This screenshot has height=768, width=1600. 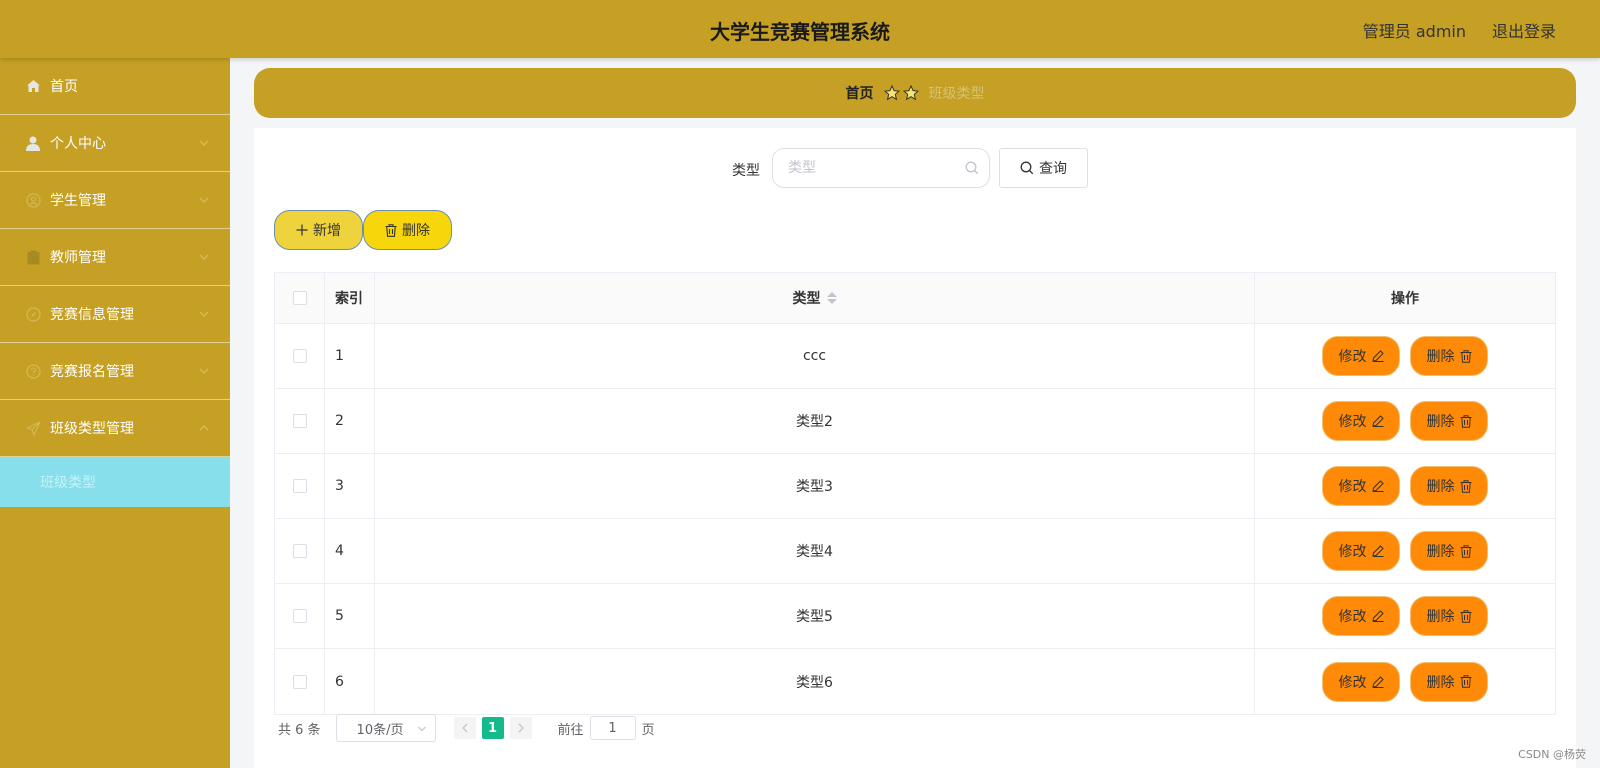 I want to click on goto-page-input, so click(x=612, y=728).